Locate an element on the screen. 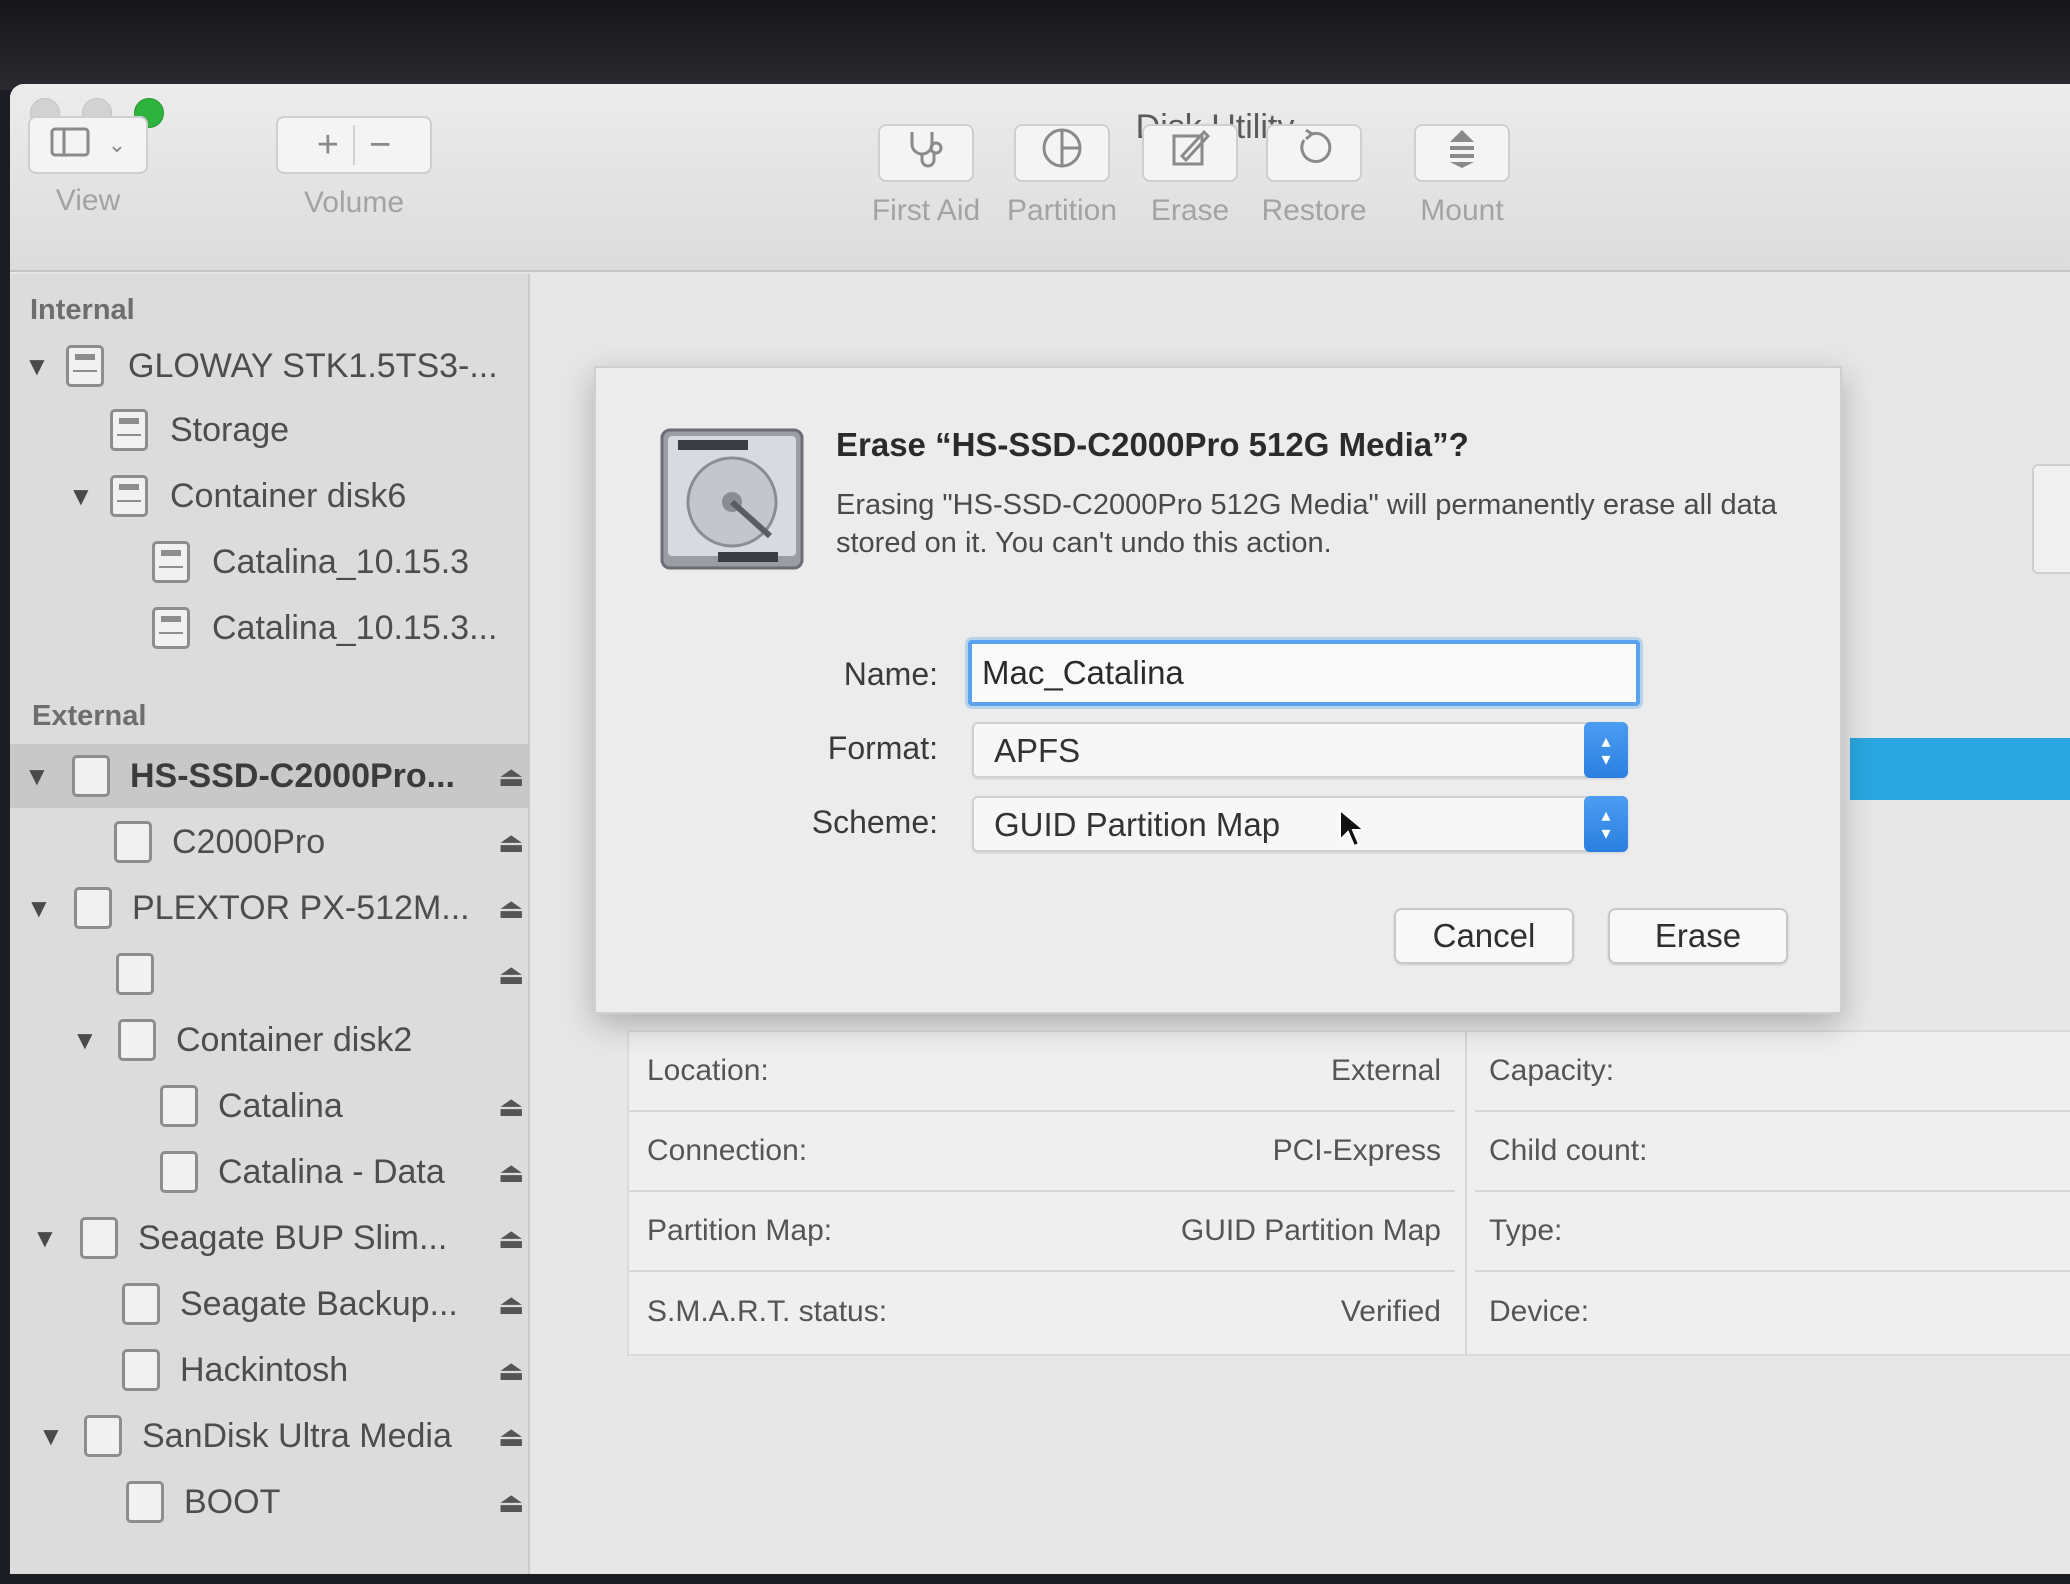 The width and height of the screenshot is (2070, 1584). sidebar-item-label: Catalina - Data is located at coordinates (331, 1171).